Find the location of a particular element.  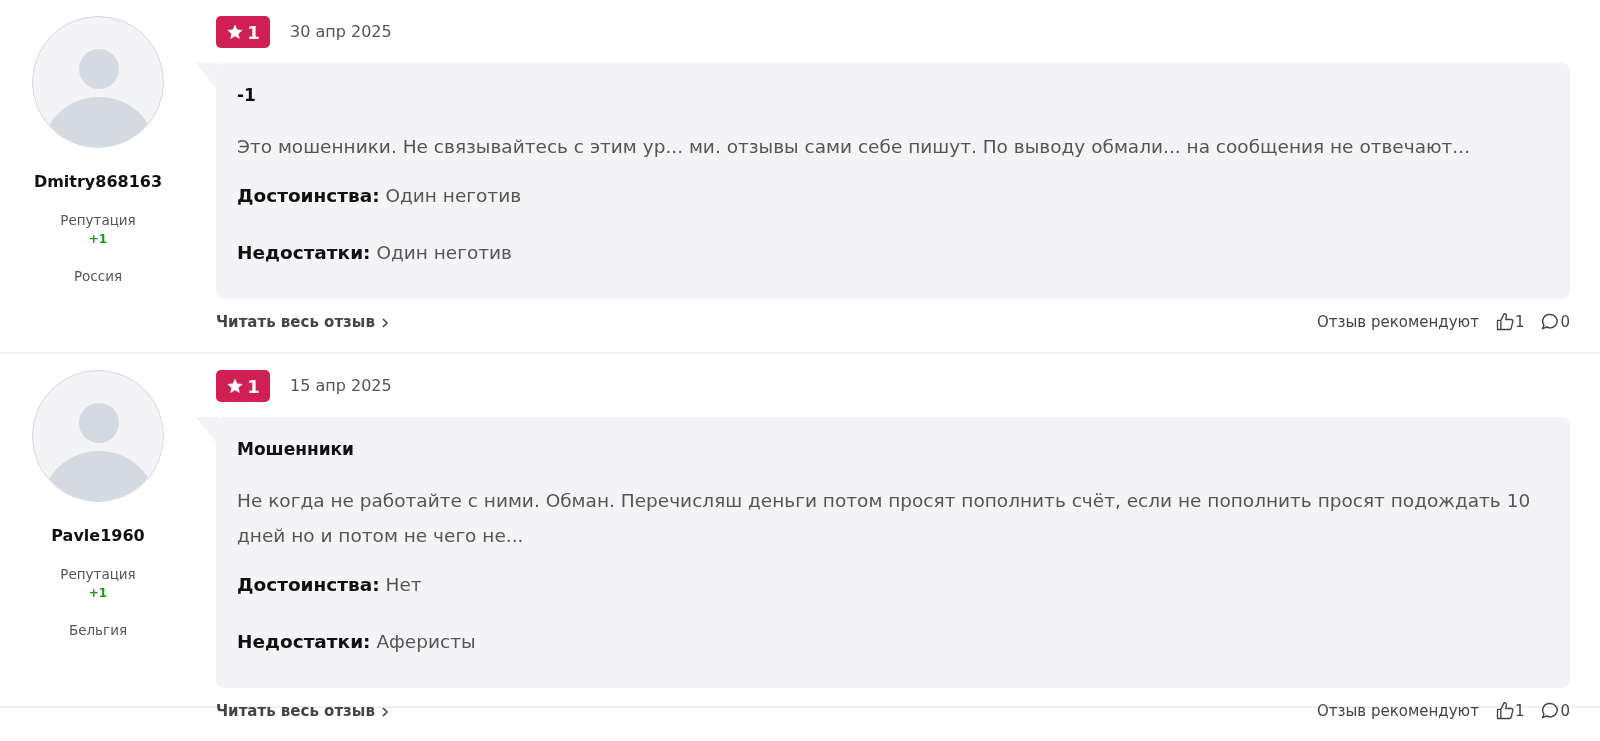

pros-text: Достоинства: Нет is located at coordinates (330, 584).